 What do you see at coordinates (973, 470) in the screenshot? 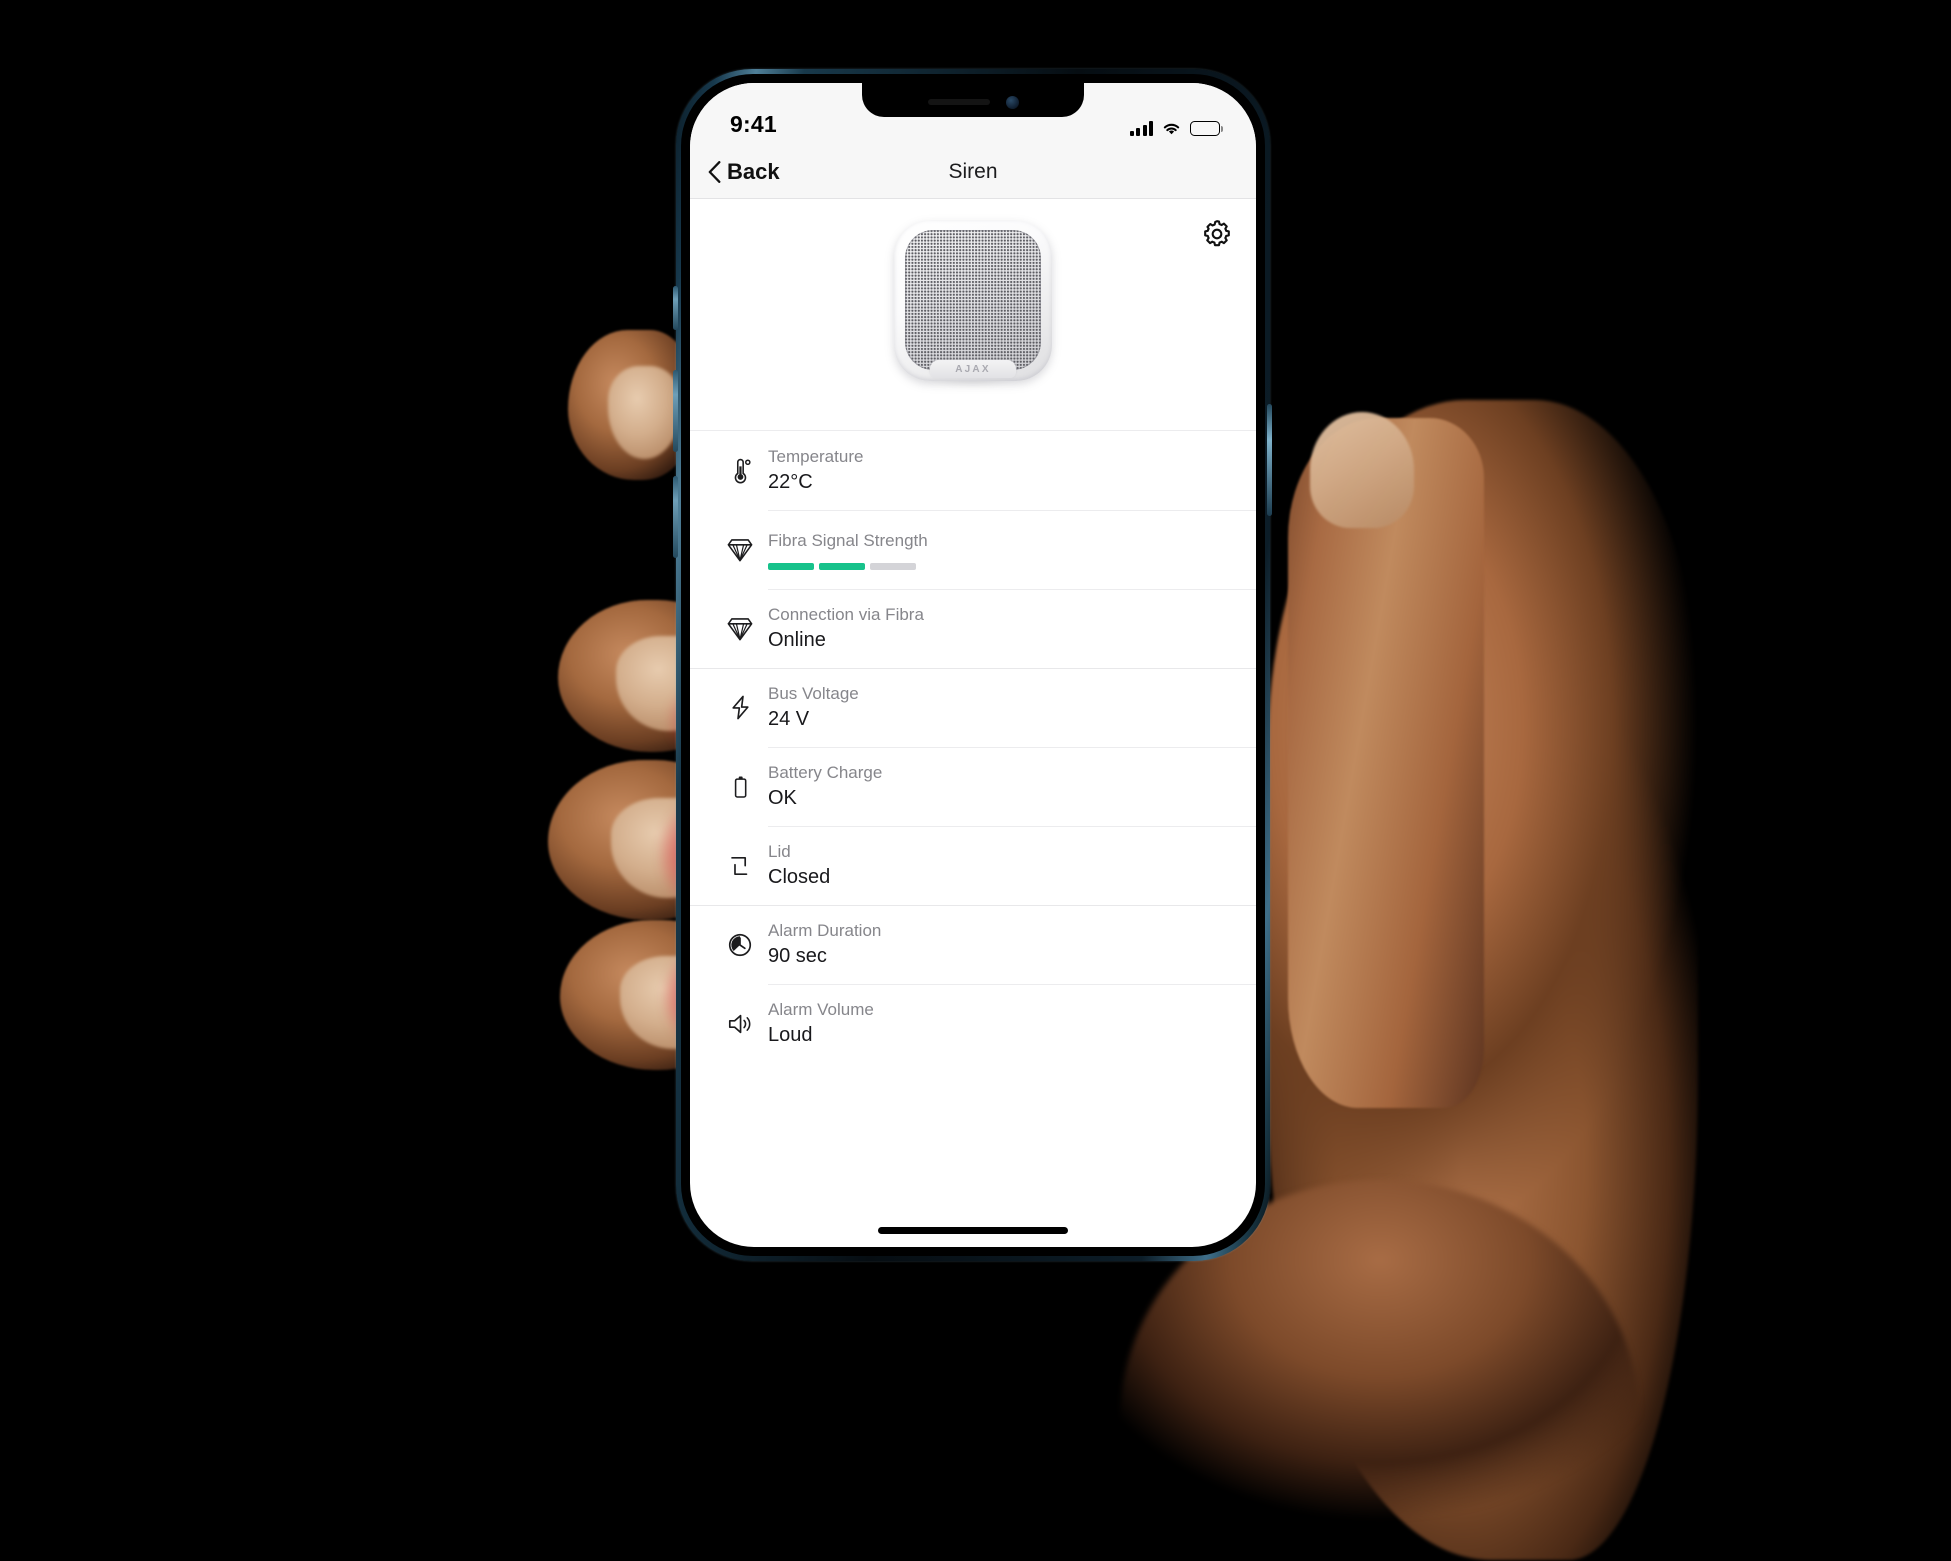
I see `row-temperature: Temperature 22°C` at bounding box center [973, 470].